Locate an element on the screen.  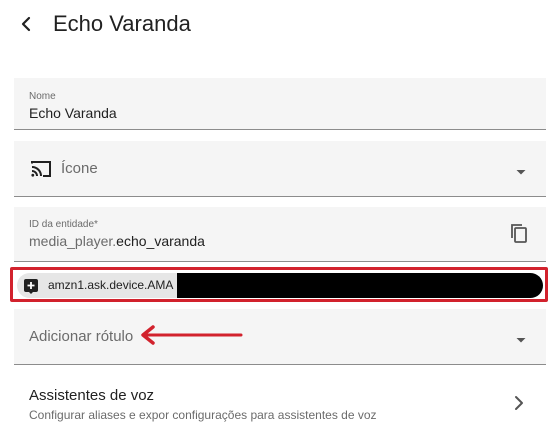
chevron-right-icon is located at coordinates (519, 403).